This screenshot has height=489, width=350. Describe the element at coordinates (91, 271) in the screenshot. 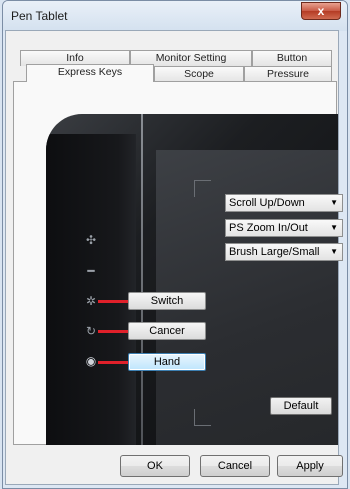

I see `zoom-out-icon: ━` at that location.